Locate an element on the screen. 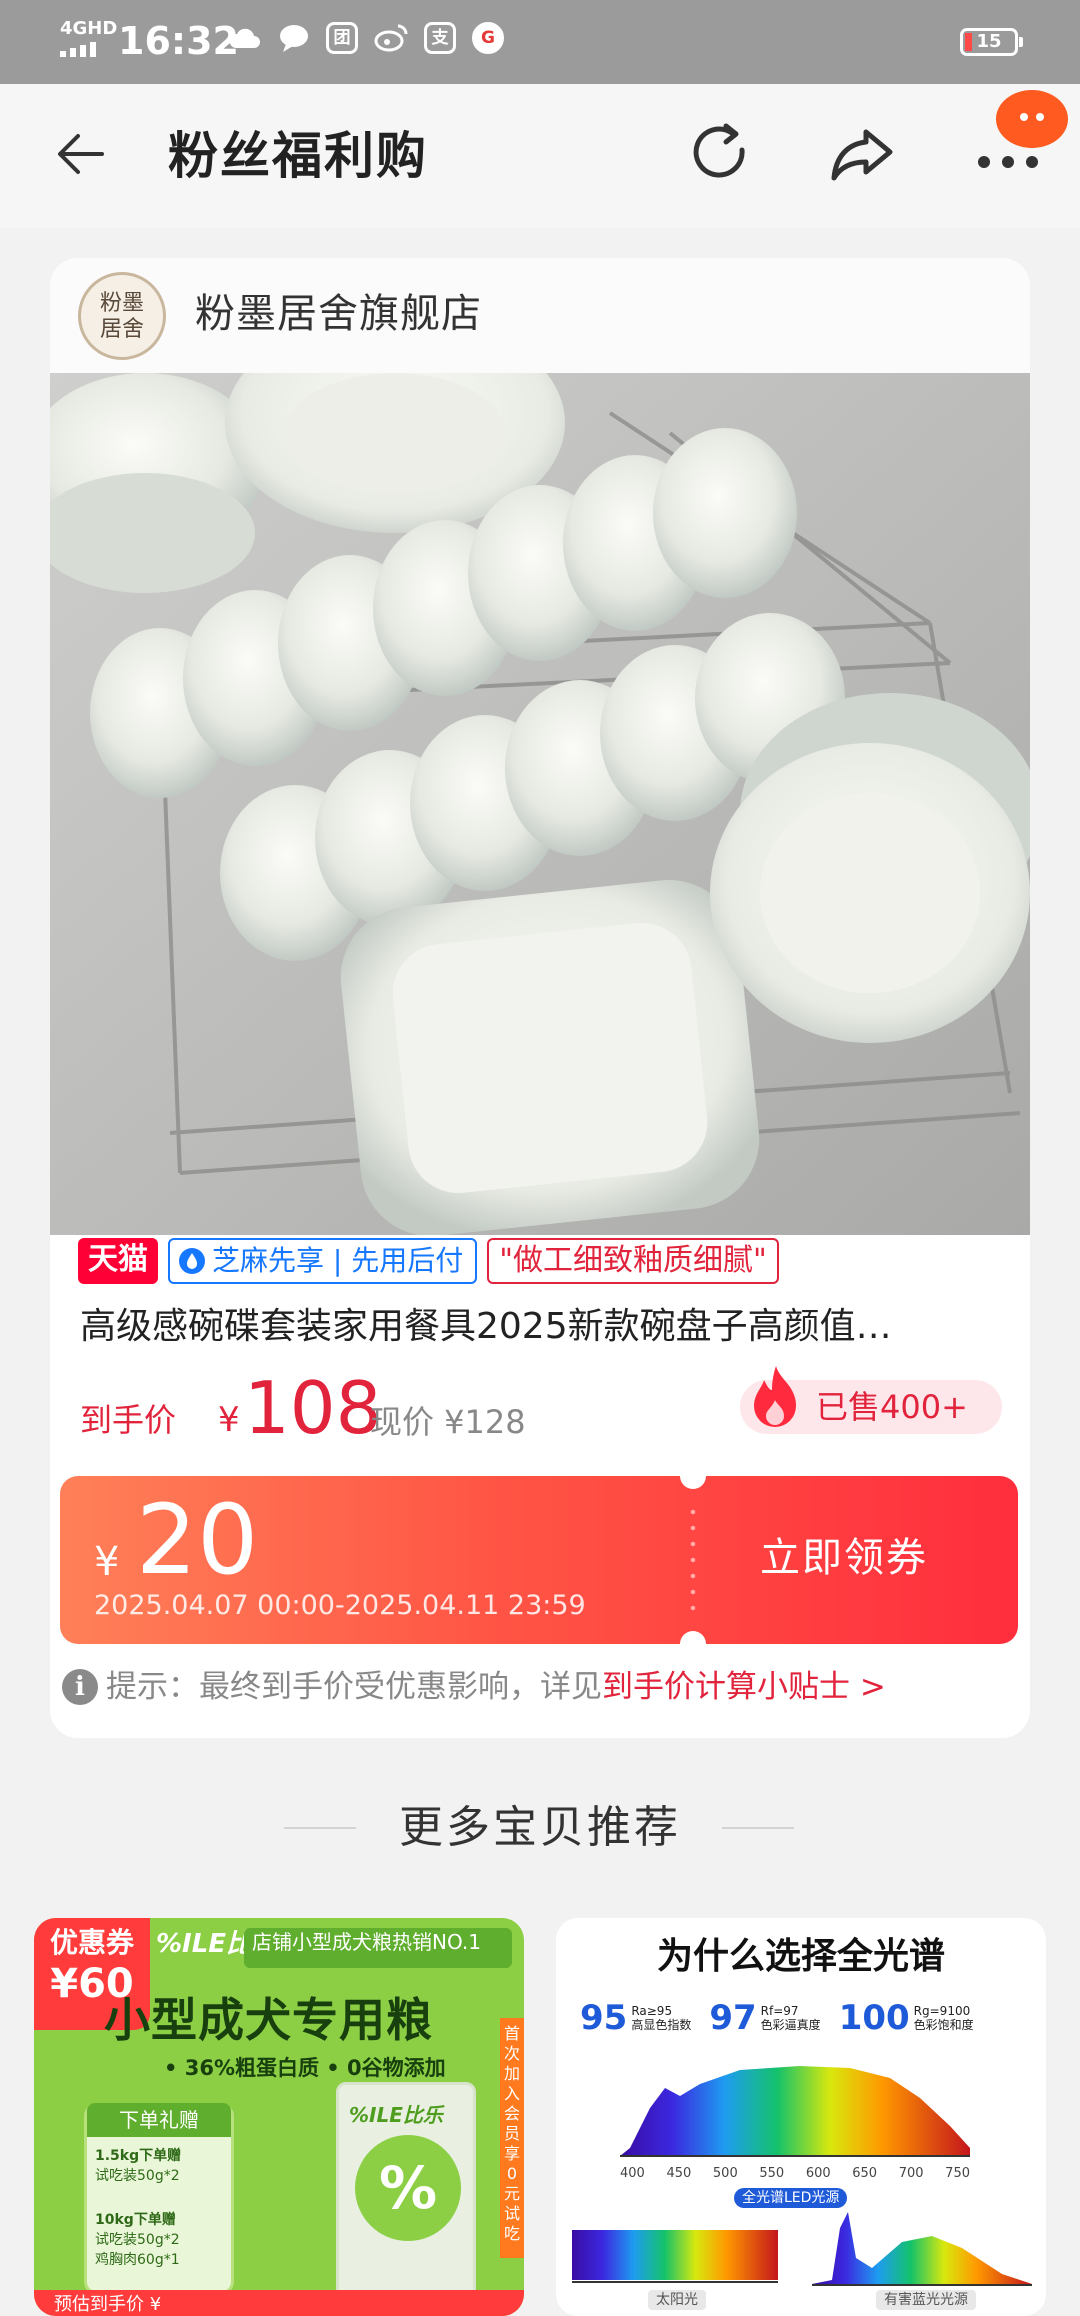 The image size is (1080, 2316). axis-tick: 450 is located at coordinates (679, 2173).